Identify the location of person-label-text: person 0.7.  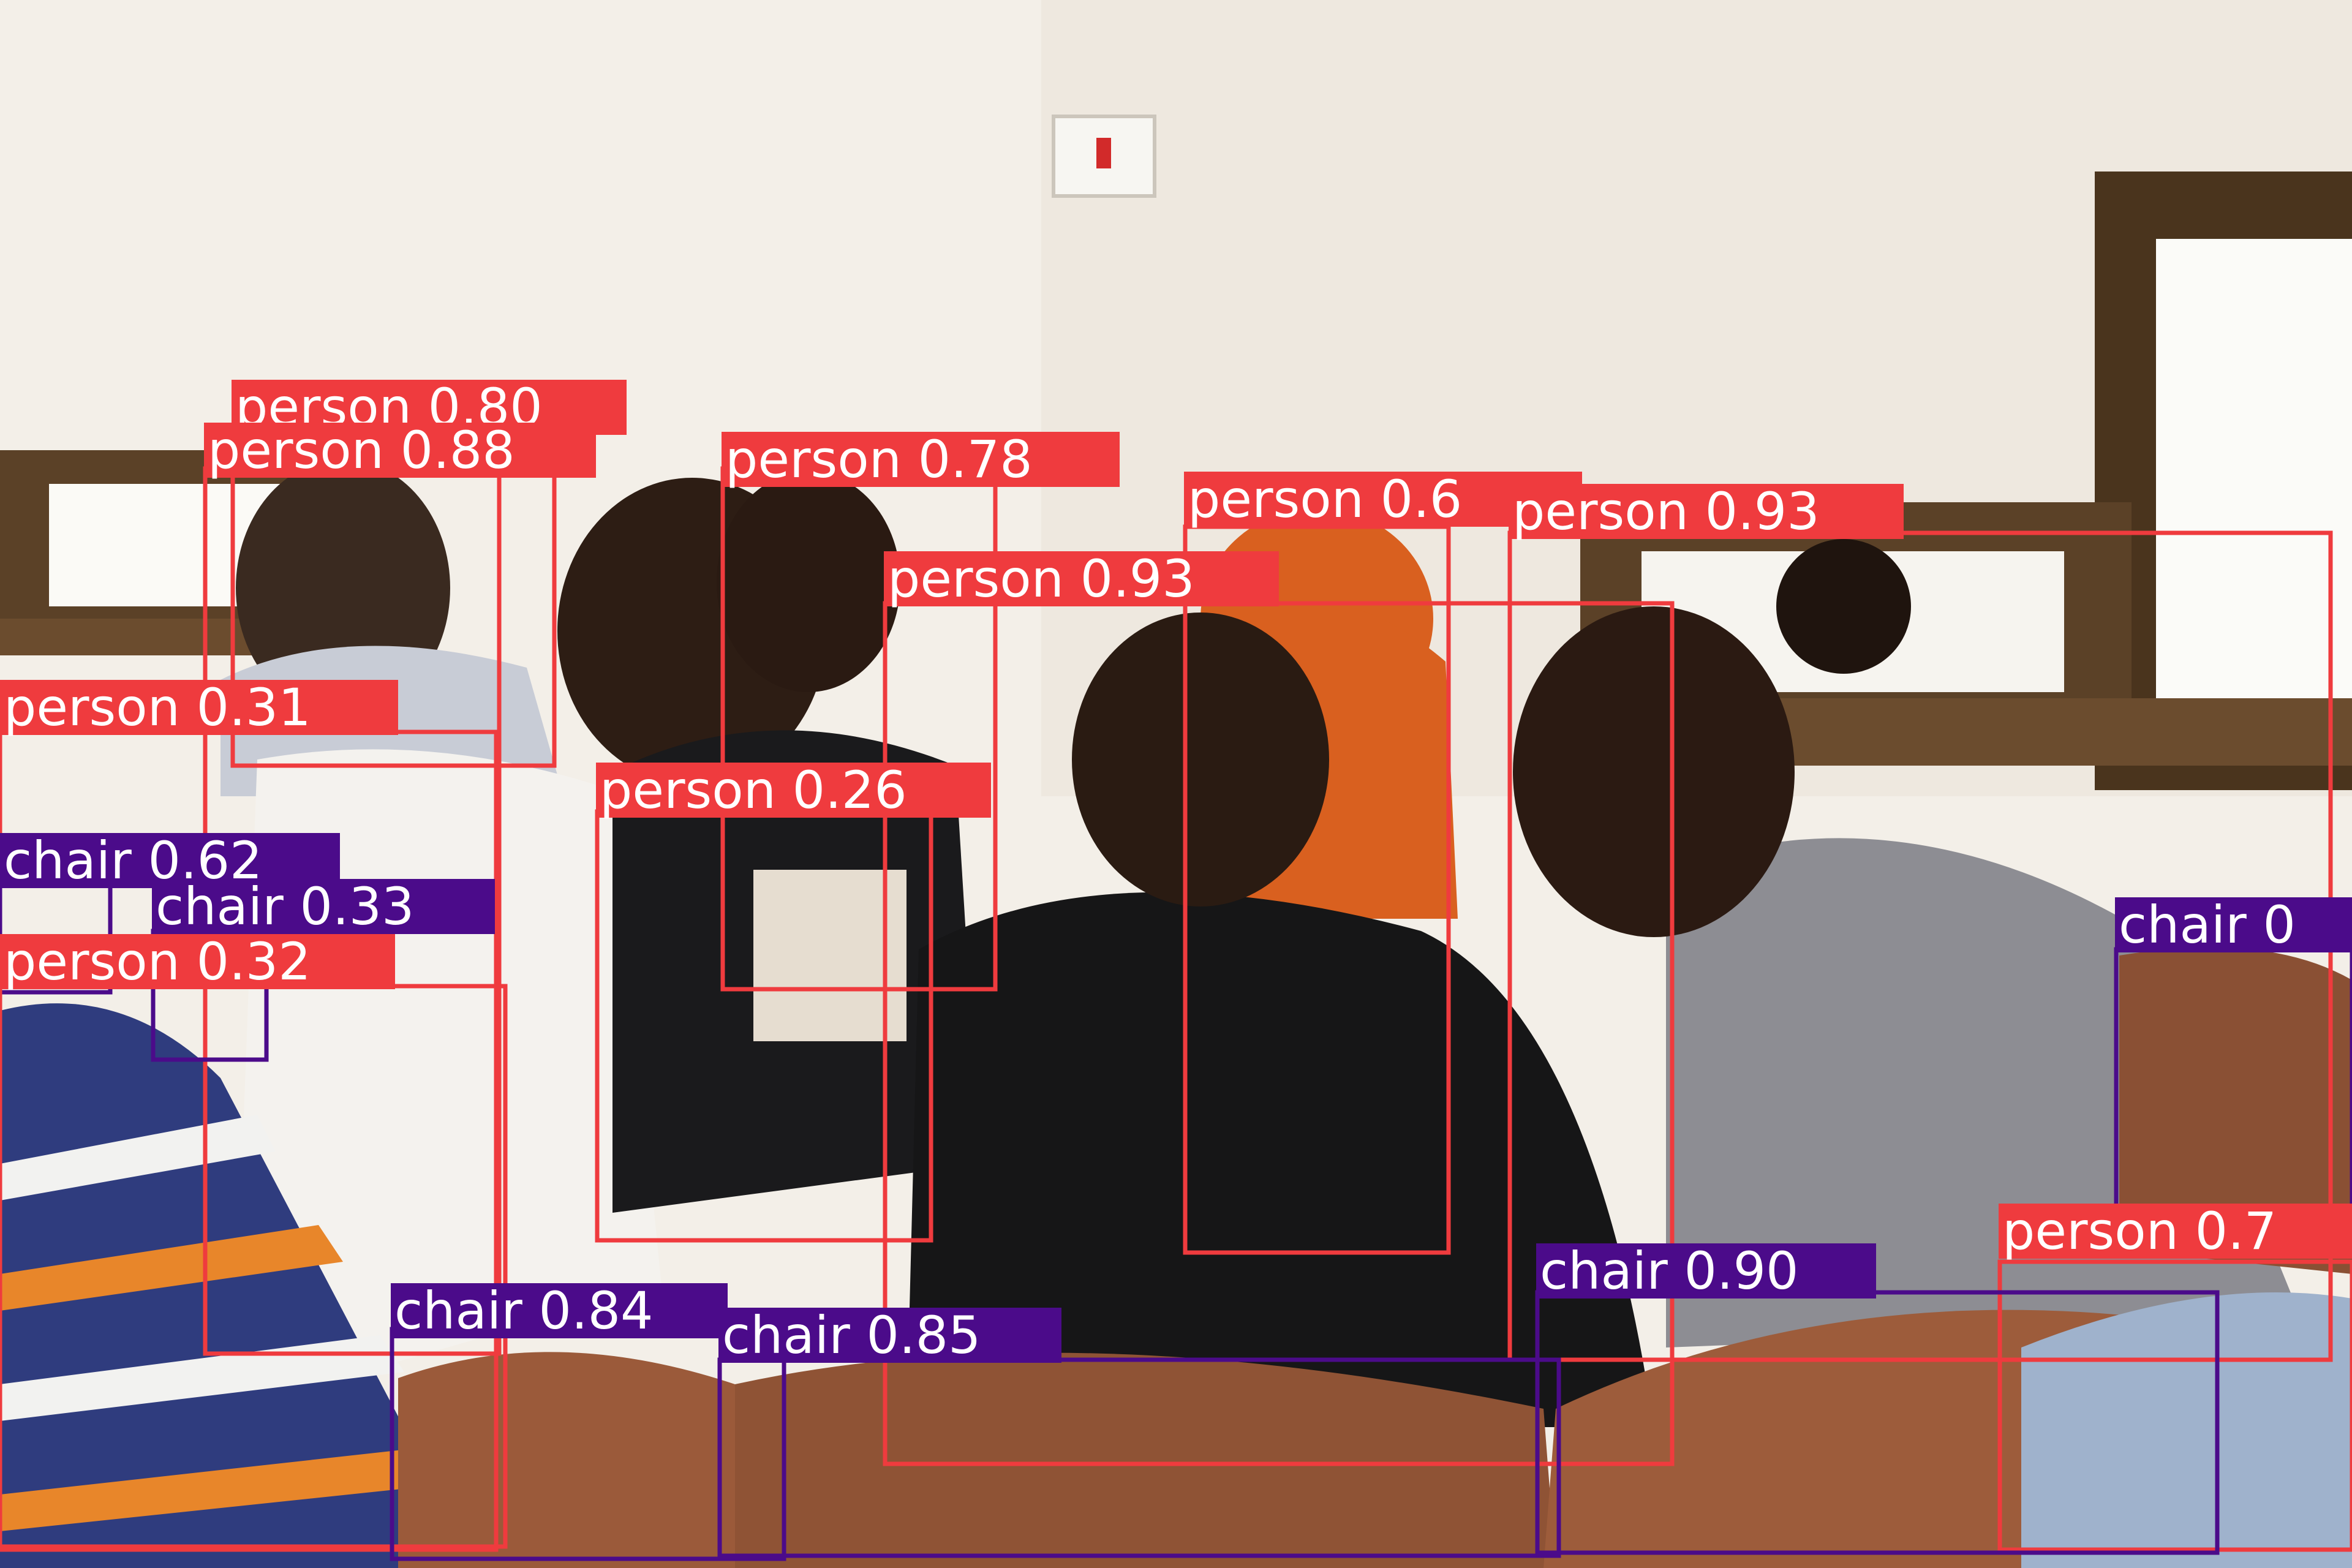
(2140, 1231).